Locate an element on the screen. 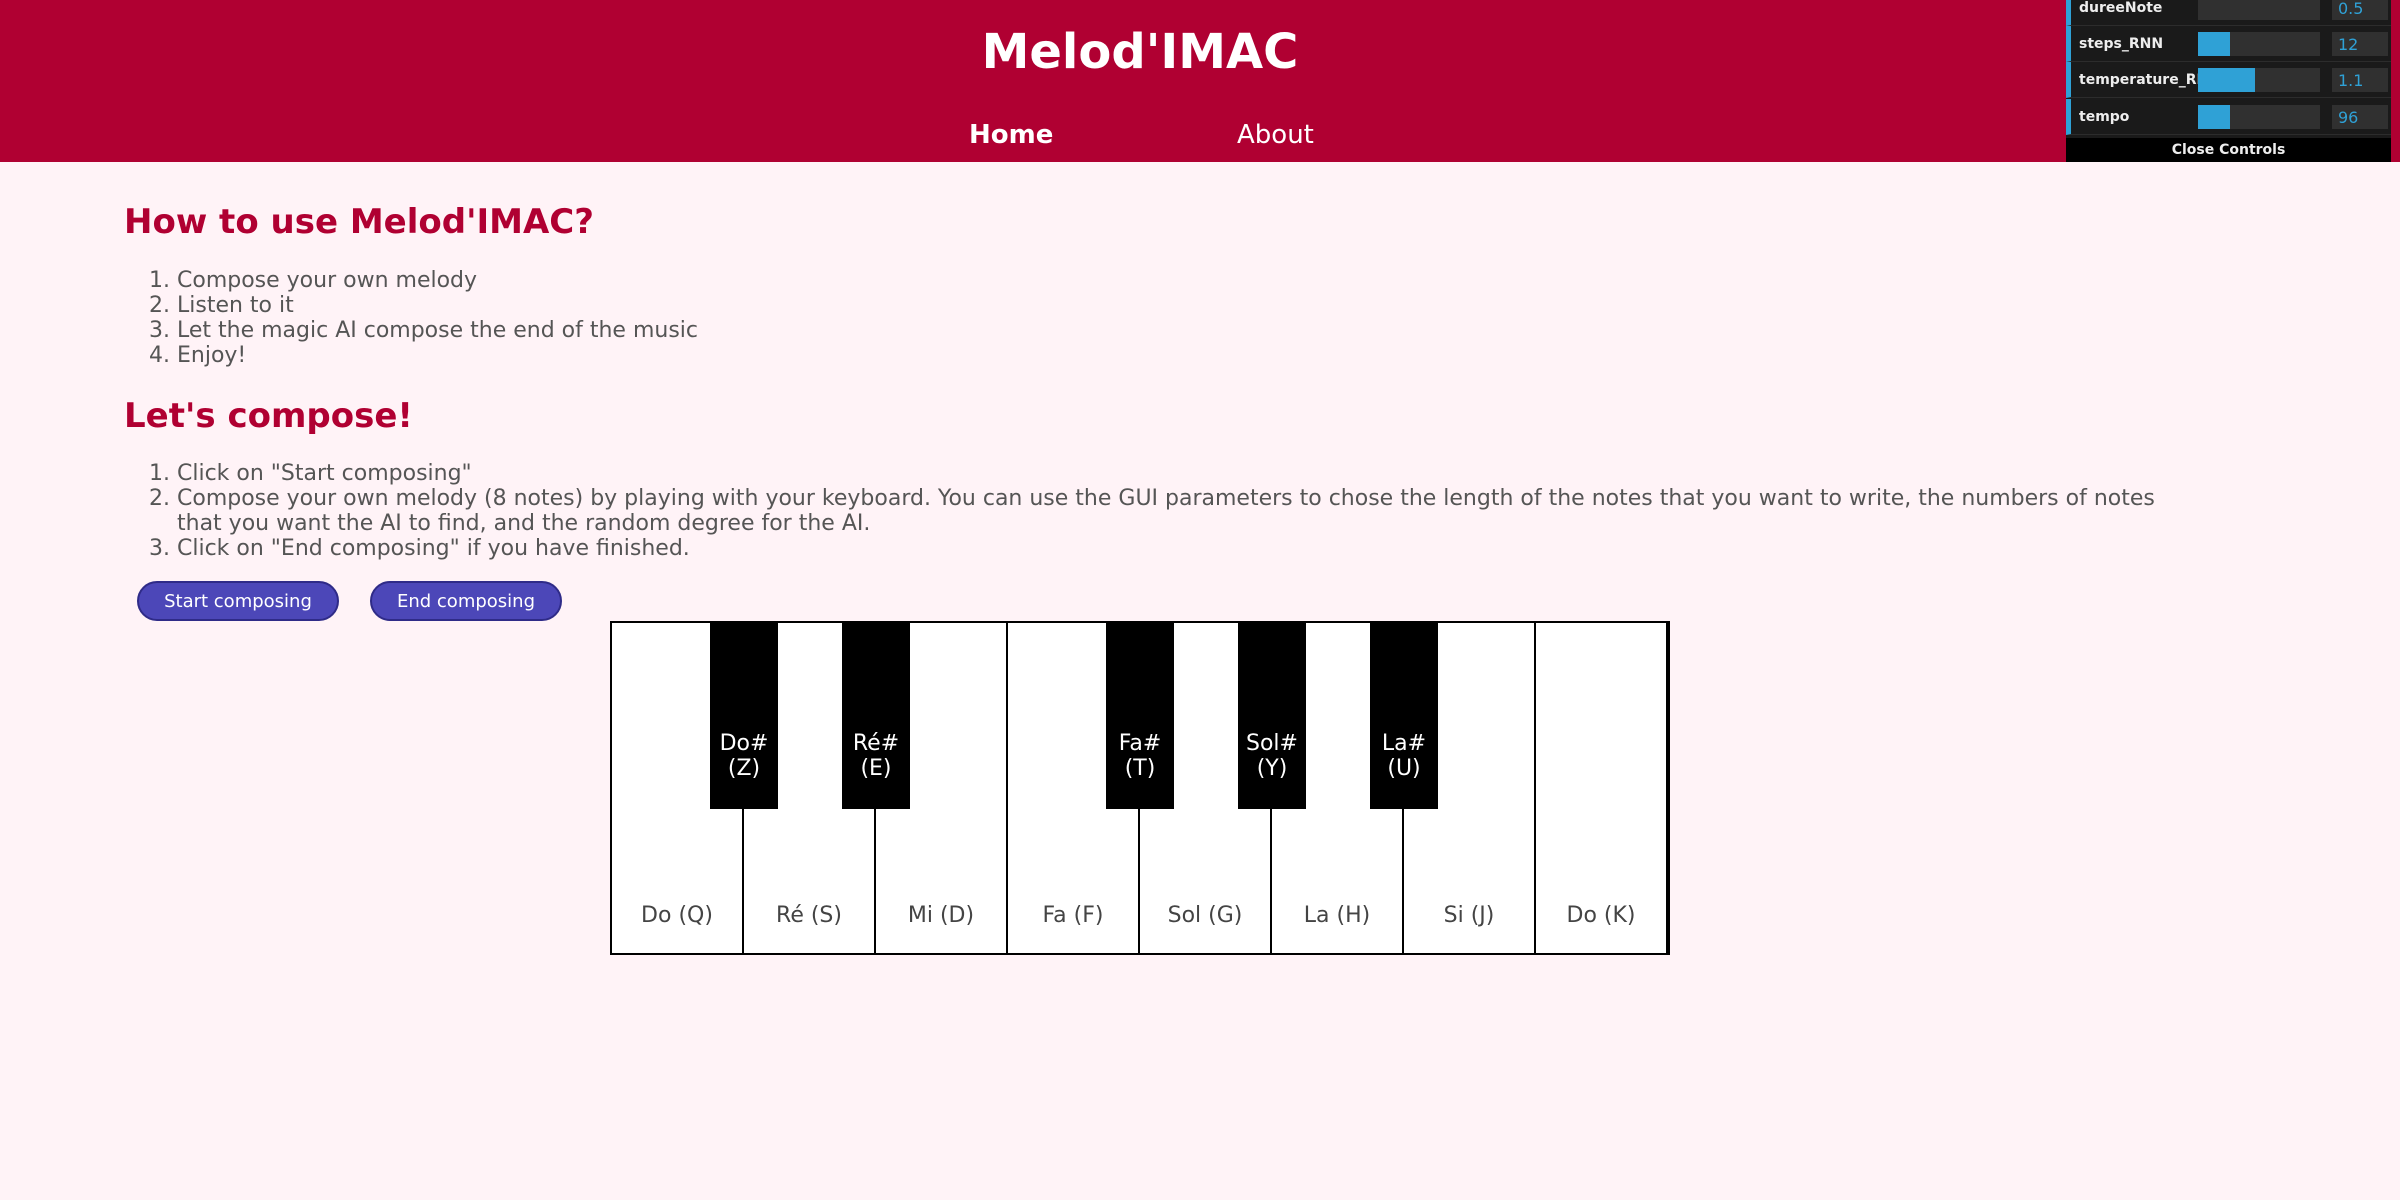  gui-row-tempo: tempo is located at coordinates (2228, 117).